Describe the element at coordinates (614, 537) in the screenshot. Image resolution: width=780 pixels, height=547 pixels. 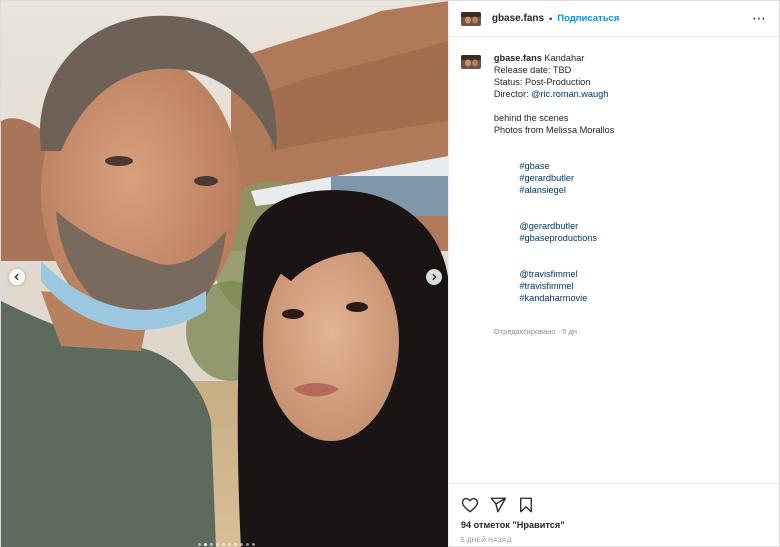
I see `post-timestamp: 5 ДНЕЙ НАЗАД` at that location.